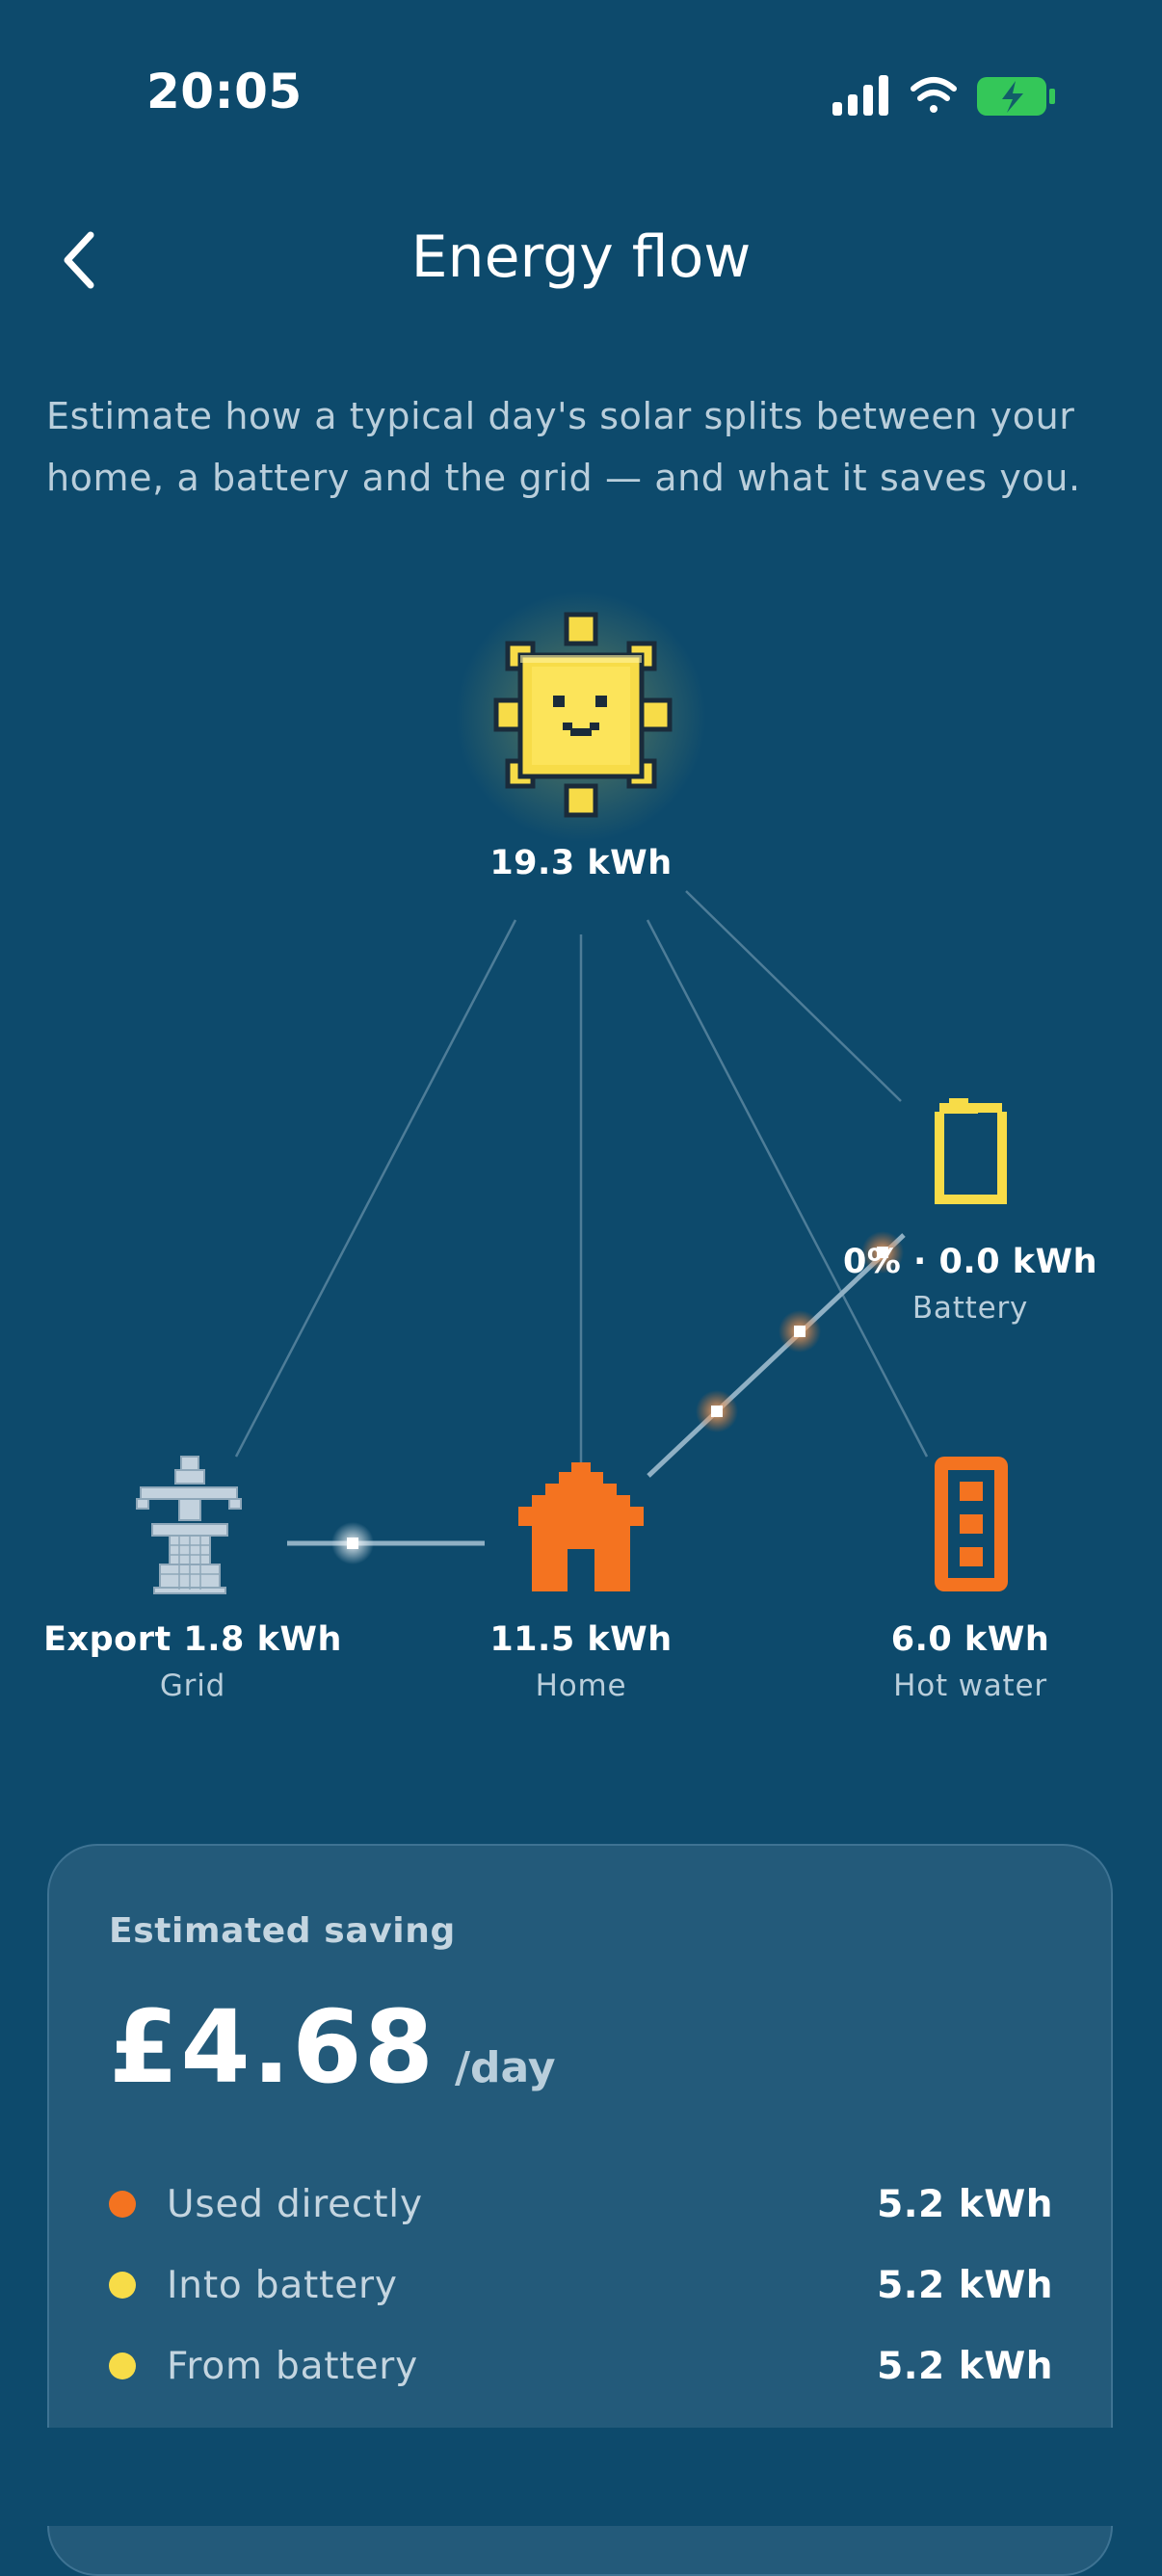 The image size is (1162, 2576). I want to click on battery-value: 0% · 0.0 kWh, so click(970, 1262).